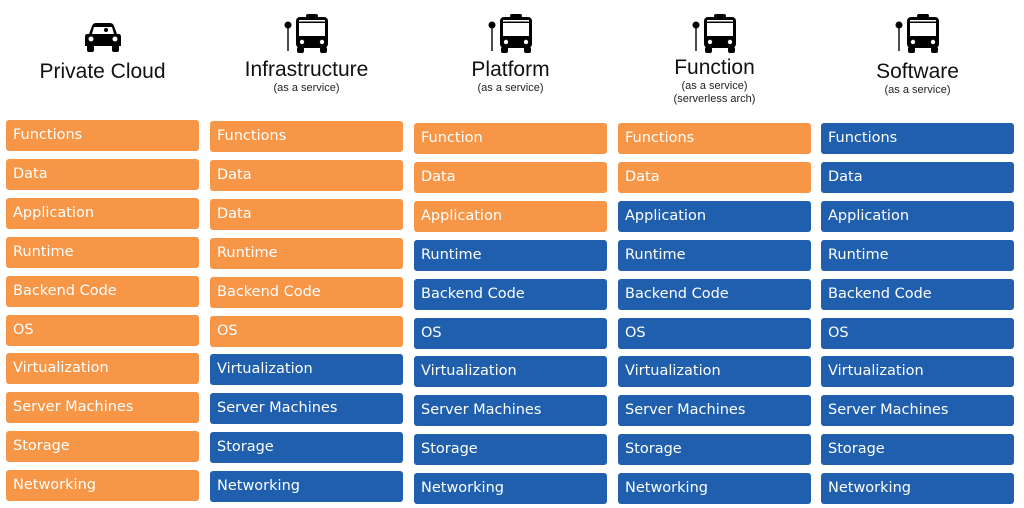  What do you see at coordinates (103, 40) in the screenshot?
I see `car-icon` at bounding box center [103, 40].